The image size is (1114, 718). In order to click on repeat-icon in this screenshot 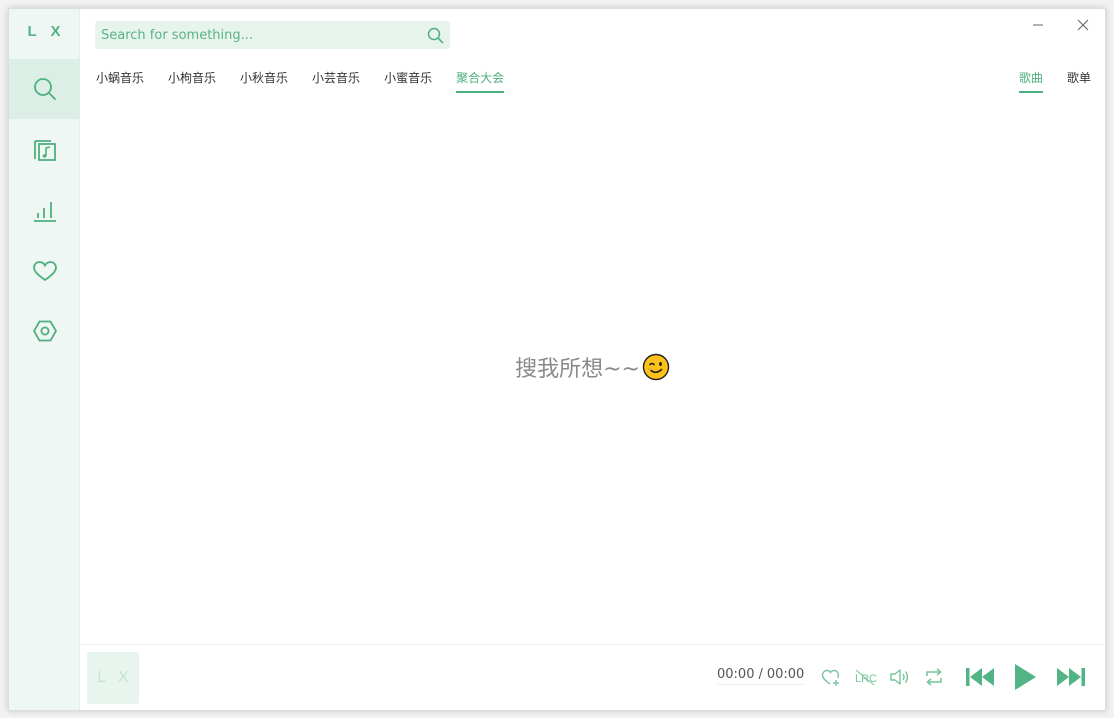, I will do `click(934, 677)`.